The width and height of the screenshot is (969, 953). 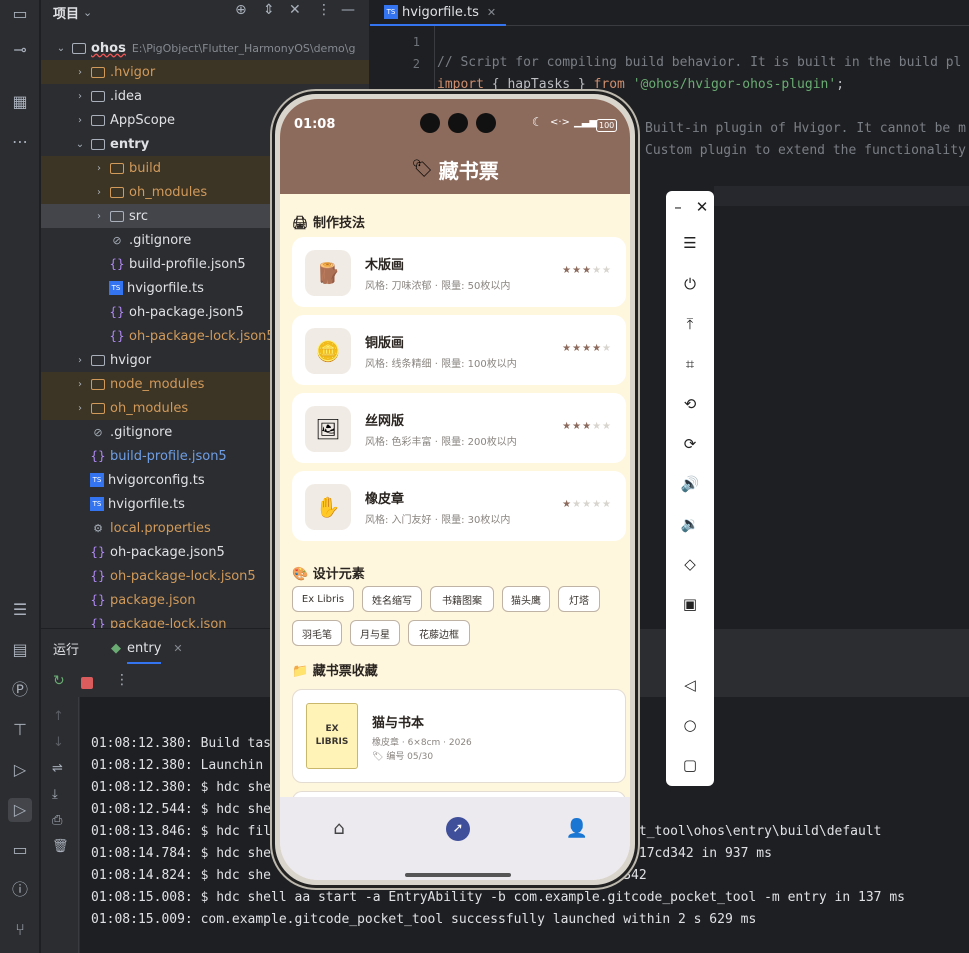 What do you see at coordinates (20, 650) in the screenshot?
I see `layout-icon: ▤` at bounding box center [20, 650].